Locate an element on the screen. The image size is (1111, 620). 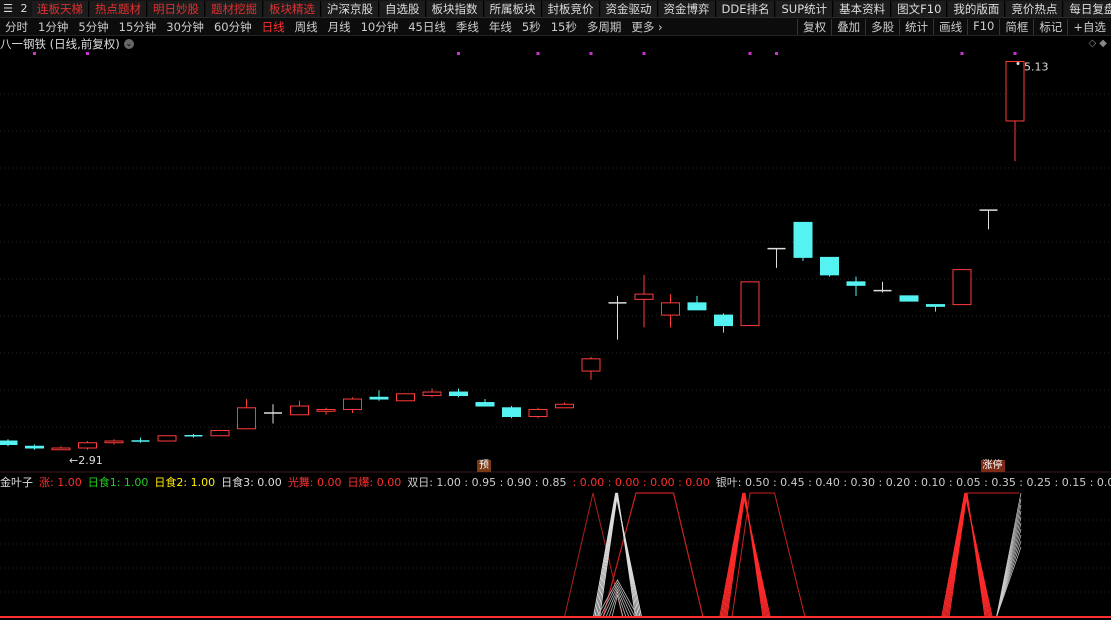
high-price-label: 5.13 is located at coordinates (1036, 66).